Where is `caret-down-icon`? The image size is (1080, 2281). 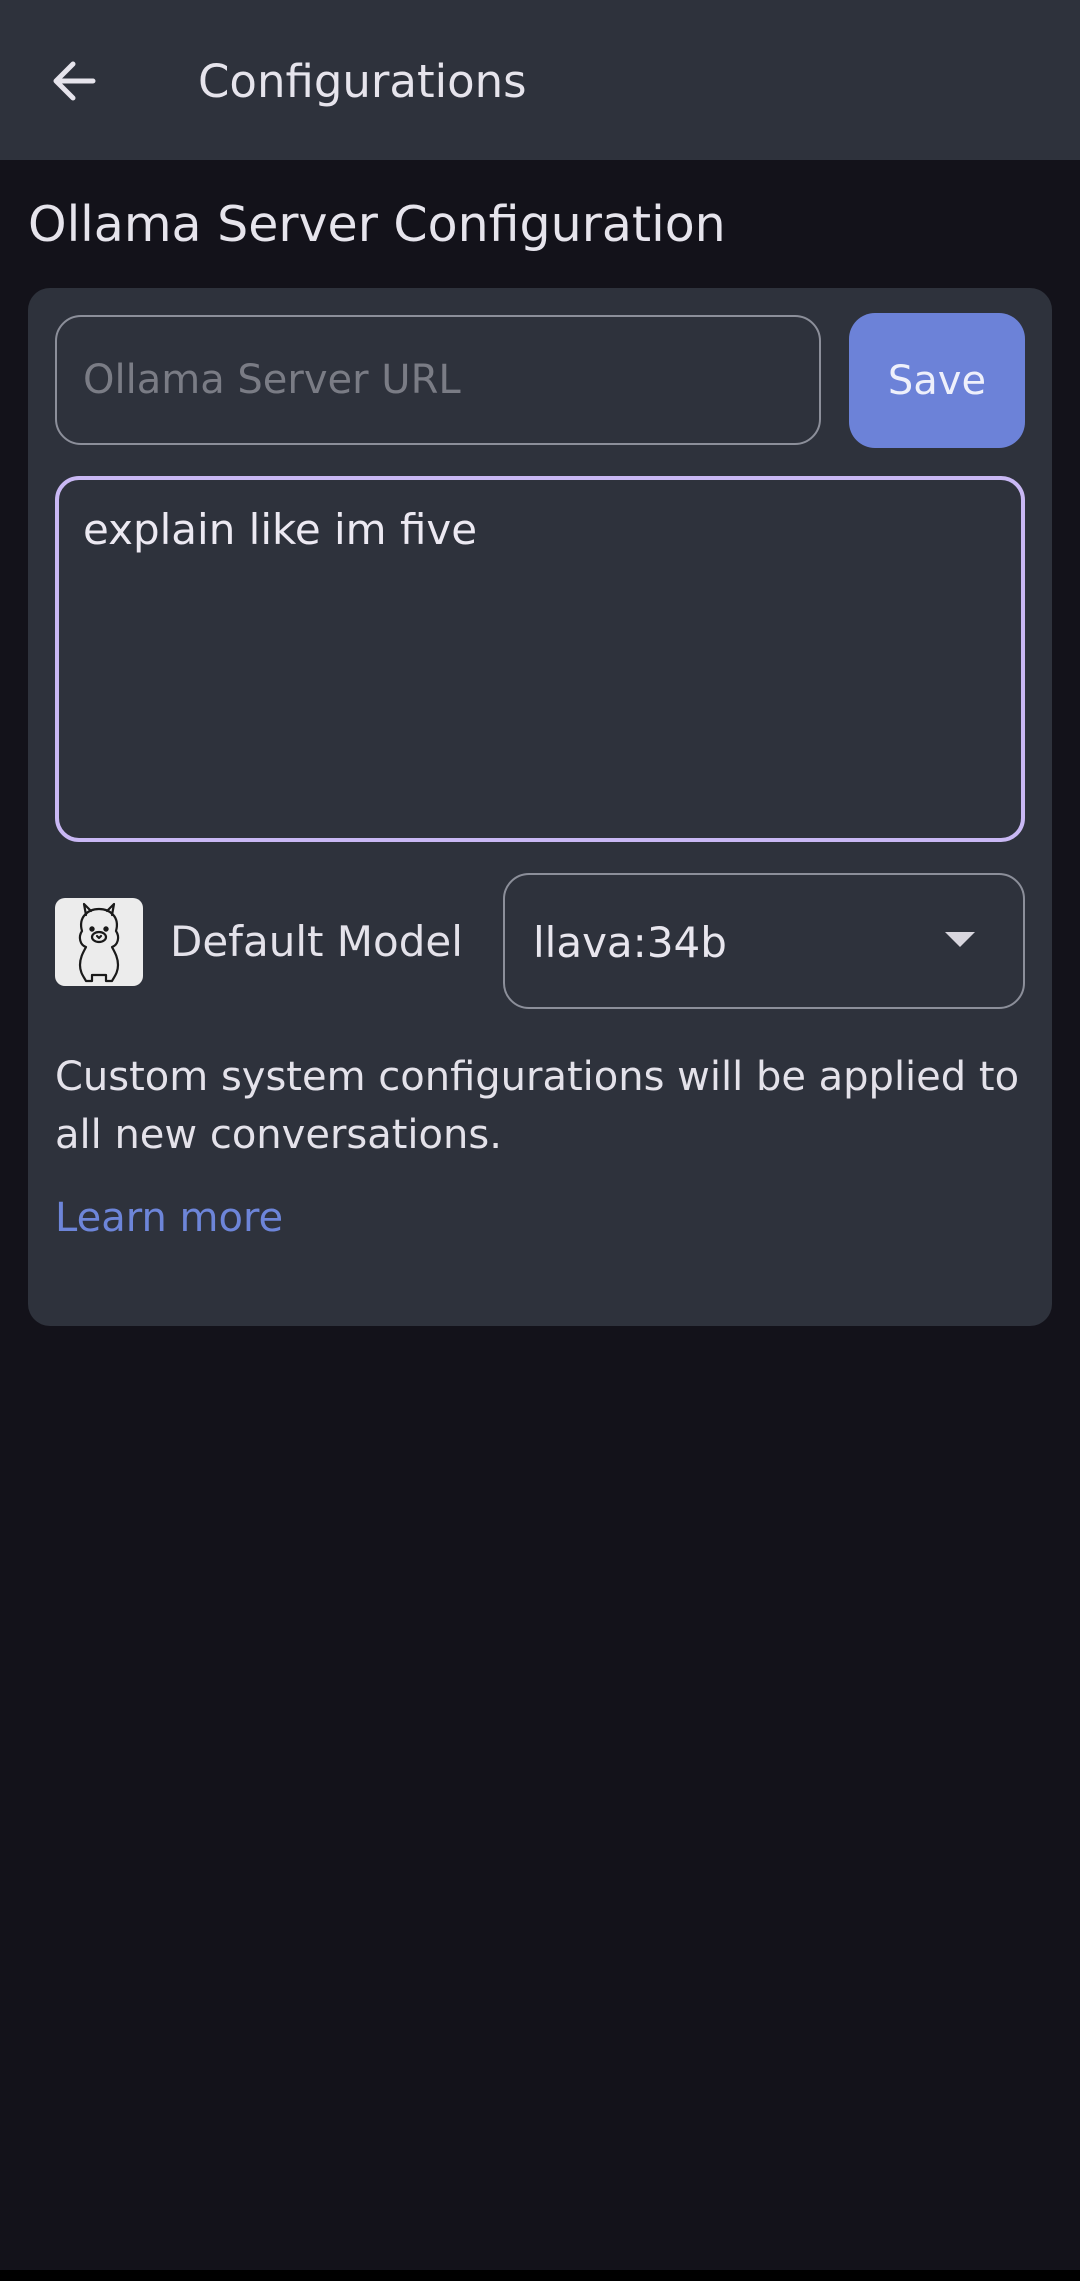 caret-down-icon is located at coordinates (960, 939).